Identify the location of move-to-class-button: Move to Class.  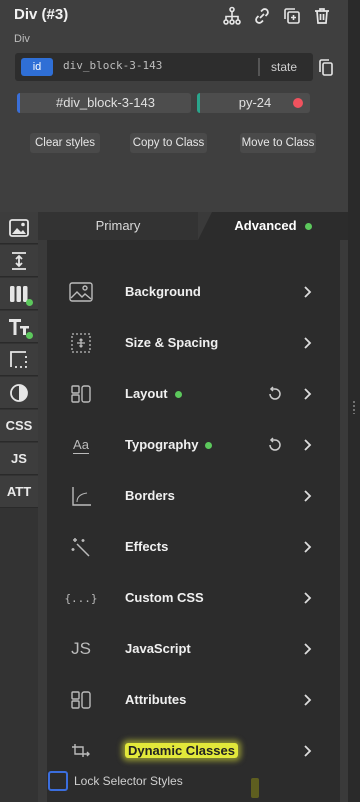
(278, 143).